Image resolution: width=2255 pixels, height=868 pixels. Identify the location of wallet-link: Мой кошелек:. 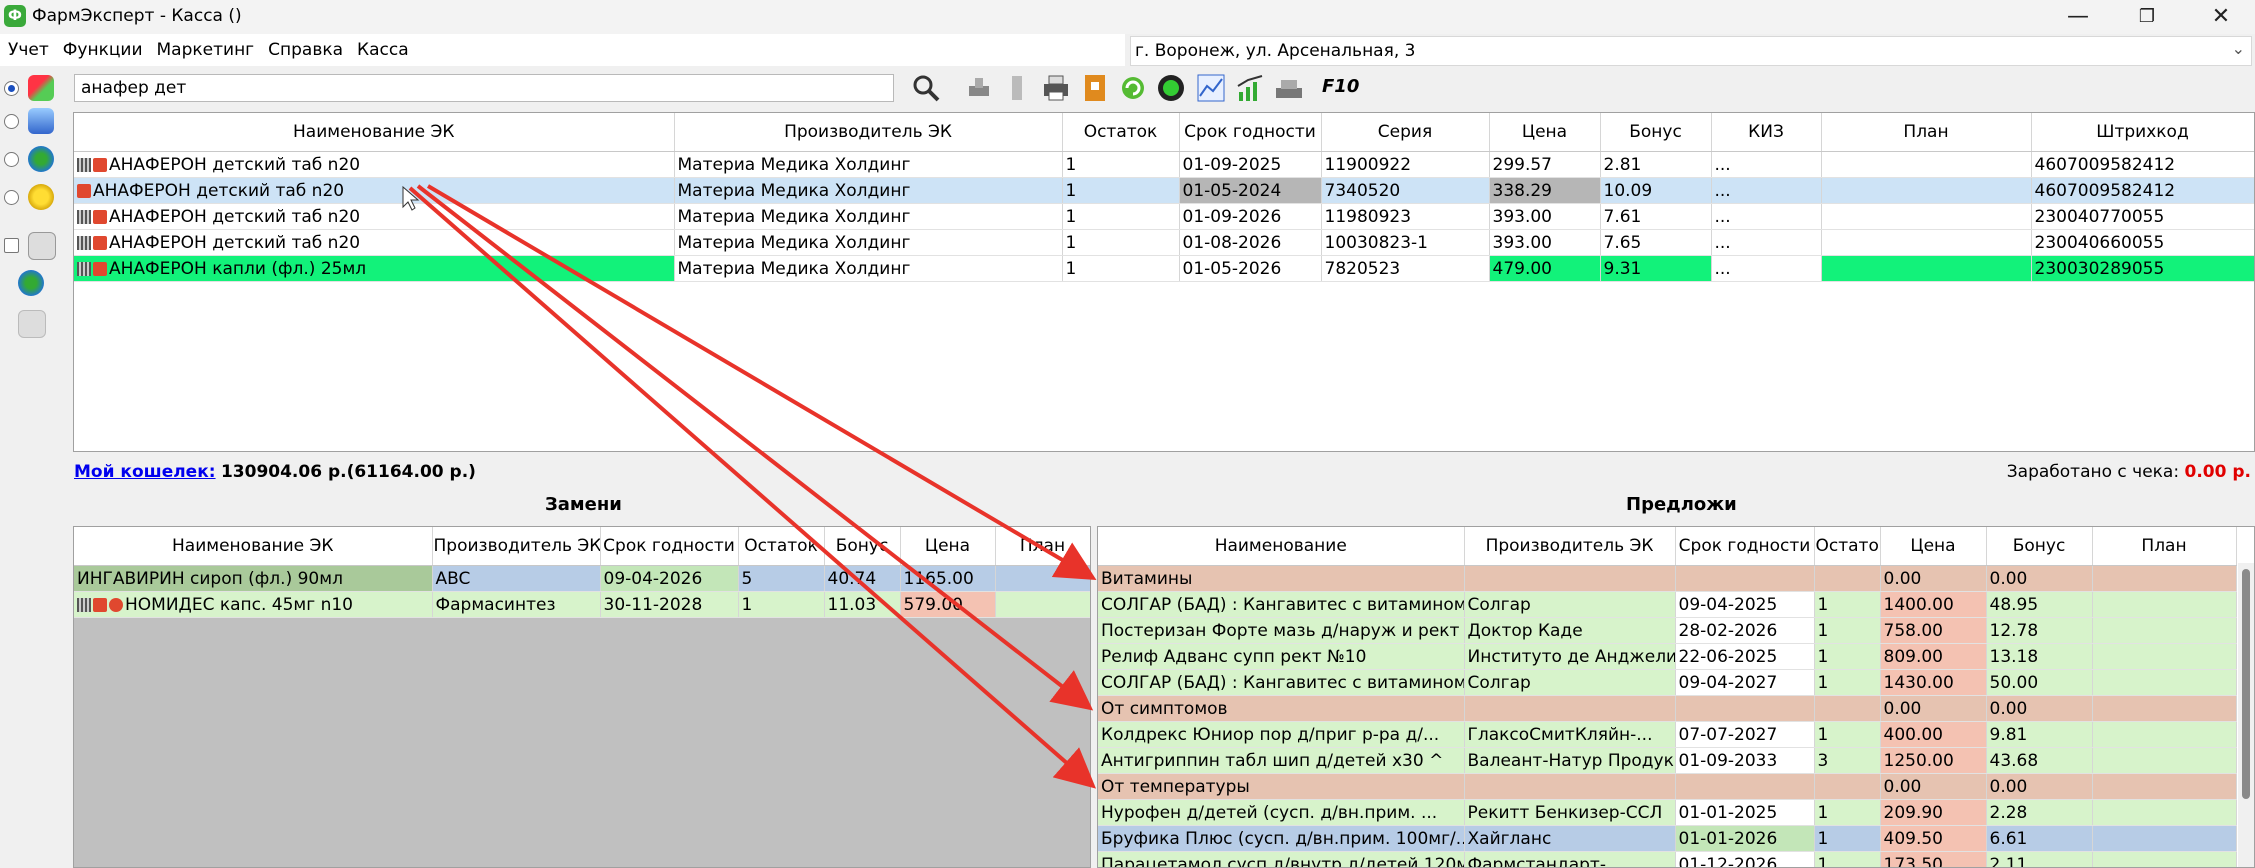
(145, 472).